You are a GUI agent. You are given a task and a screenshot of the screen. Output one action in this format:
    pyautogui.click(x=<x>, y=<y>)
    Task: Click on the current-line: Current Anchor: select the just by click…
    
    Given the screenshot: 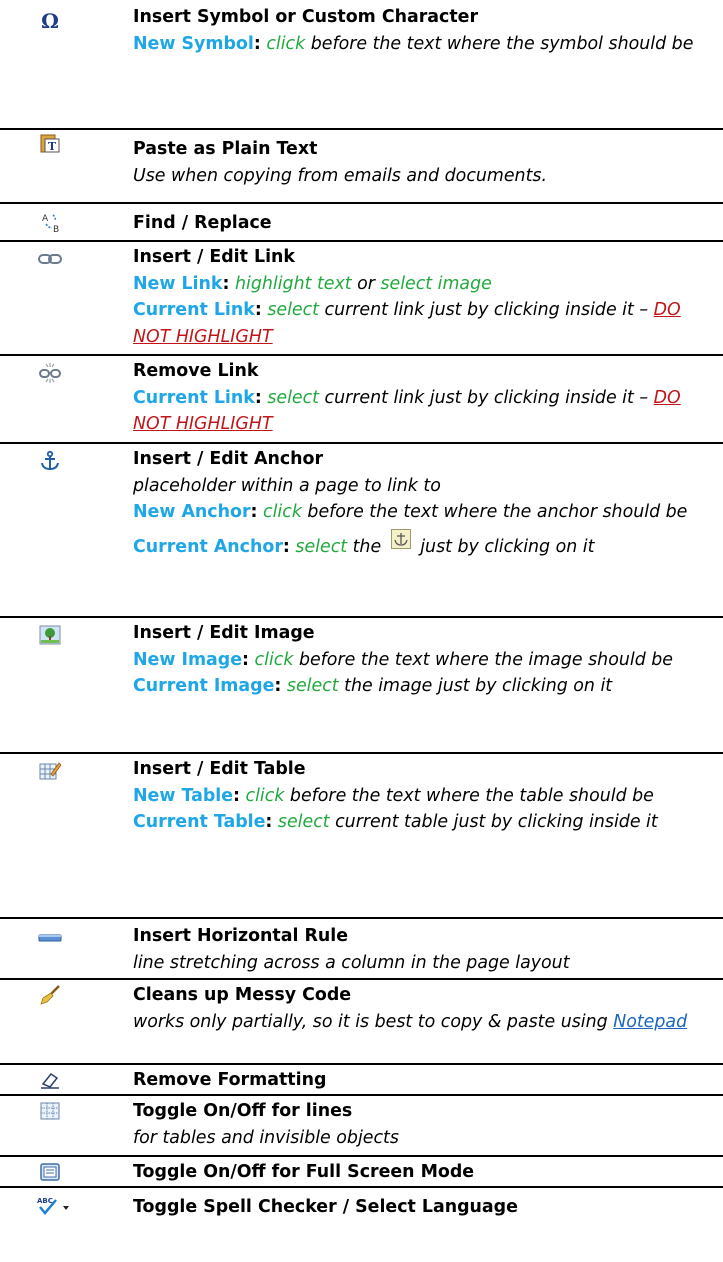 What is the action you would take?
    pyautogui.click(x=426, y=544)
    